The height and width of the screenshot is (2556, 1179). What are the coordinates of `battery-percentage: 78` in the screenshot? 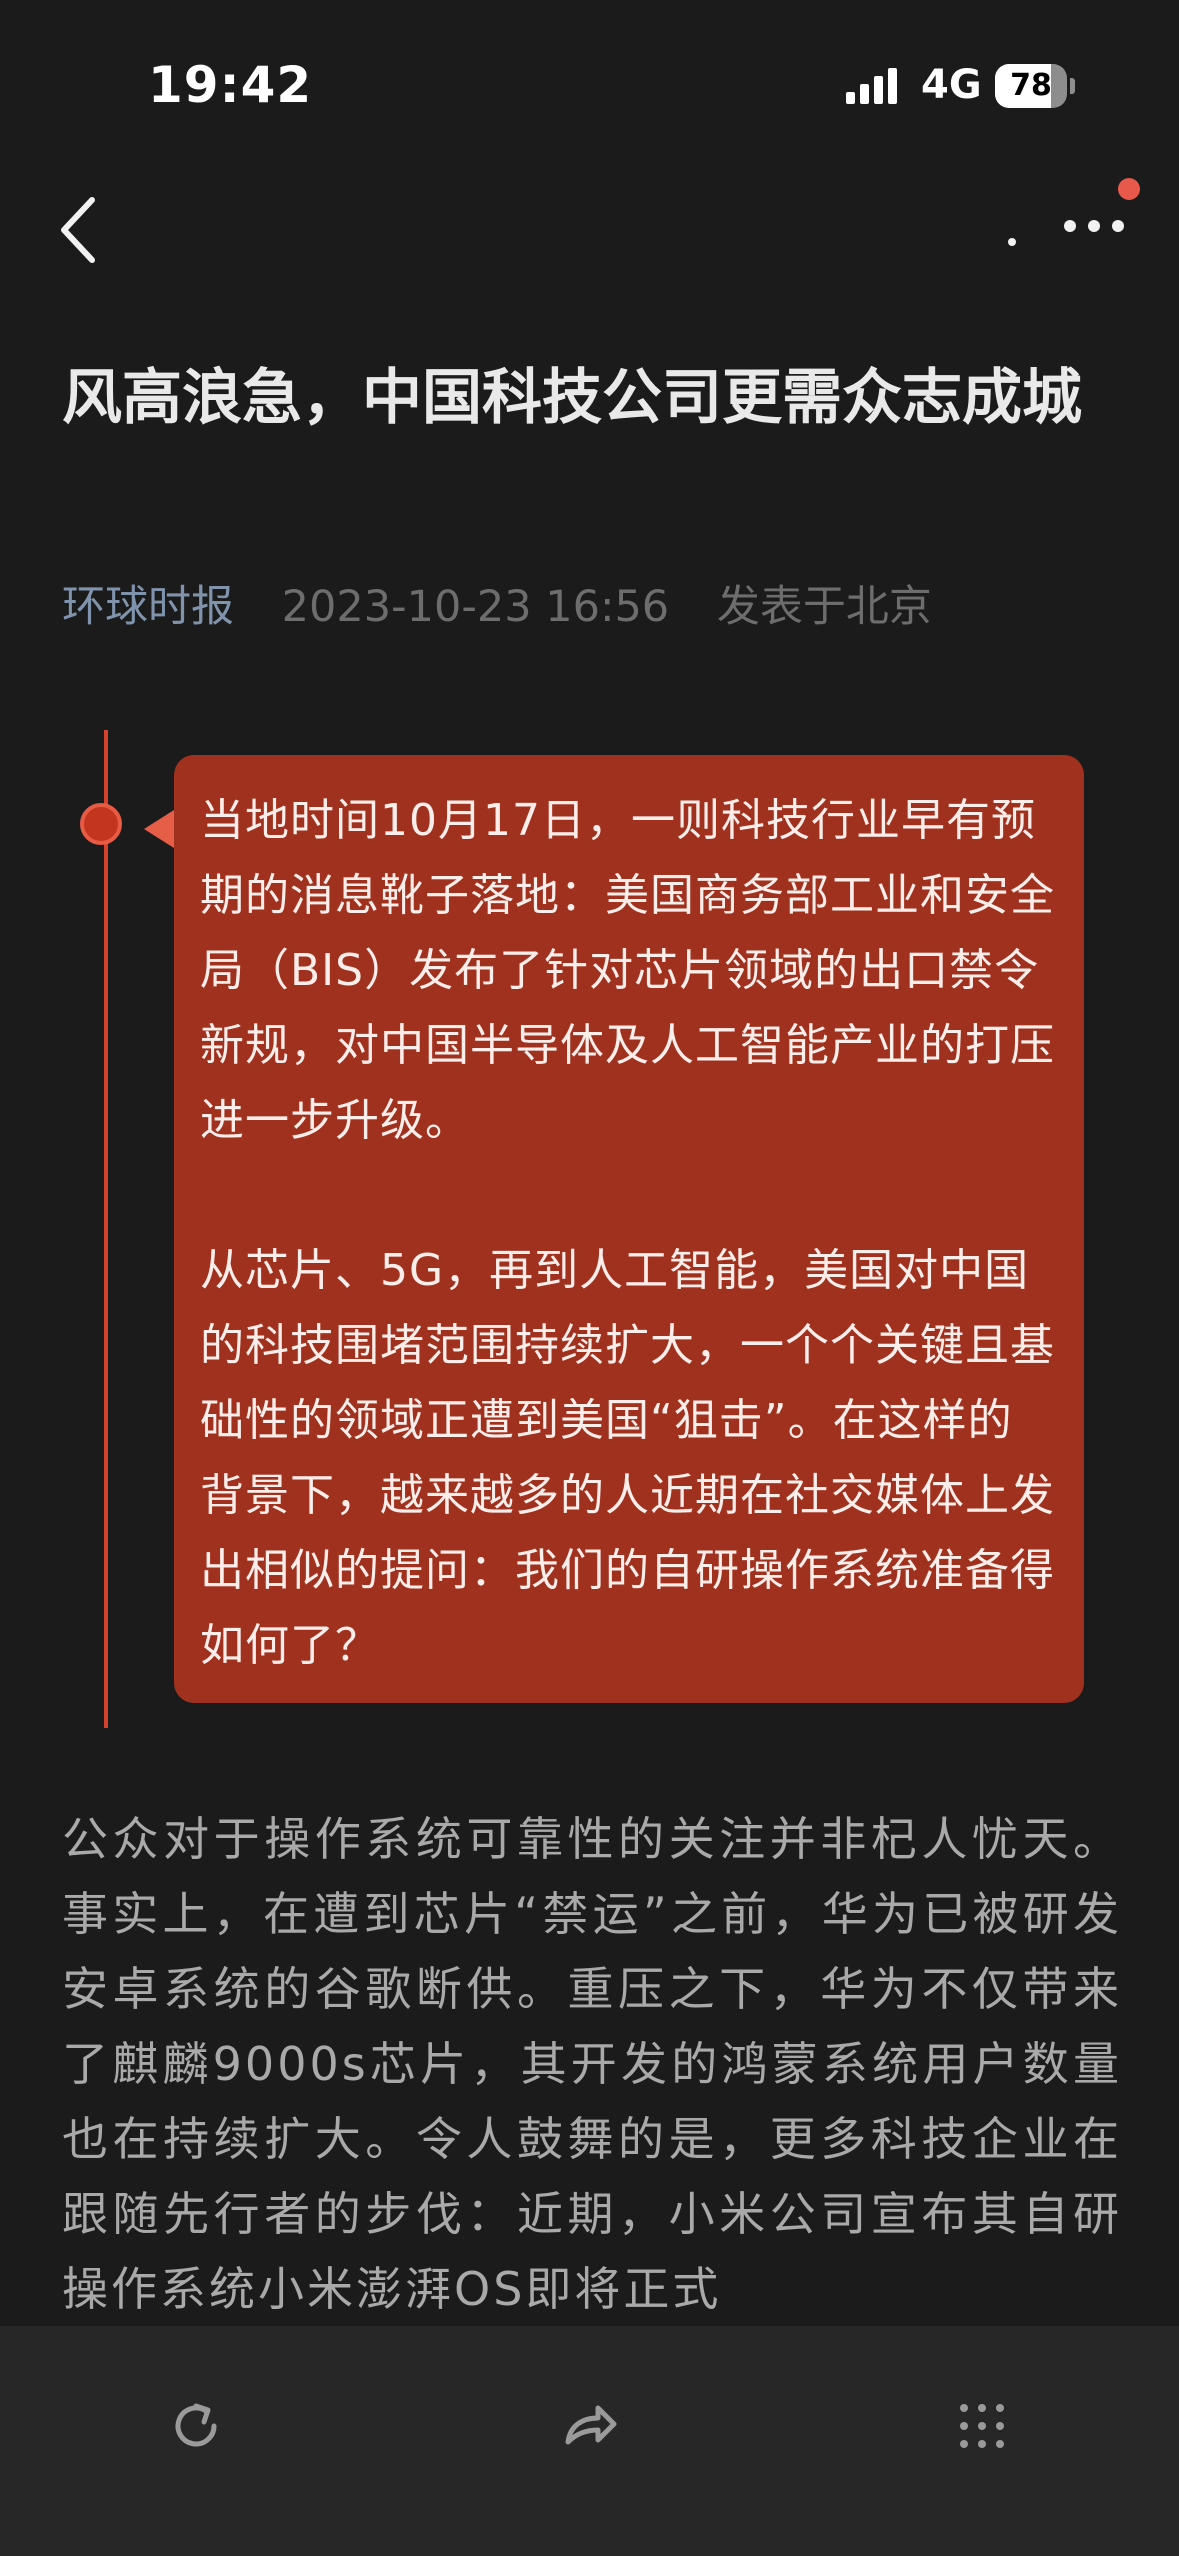 It's located at (1031, 85).